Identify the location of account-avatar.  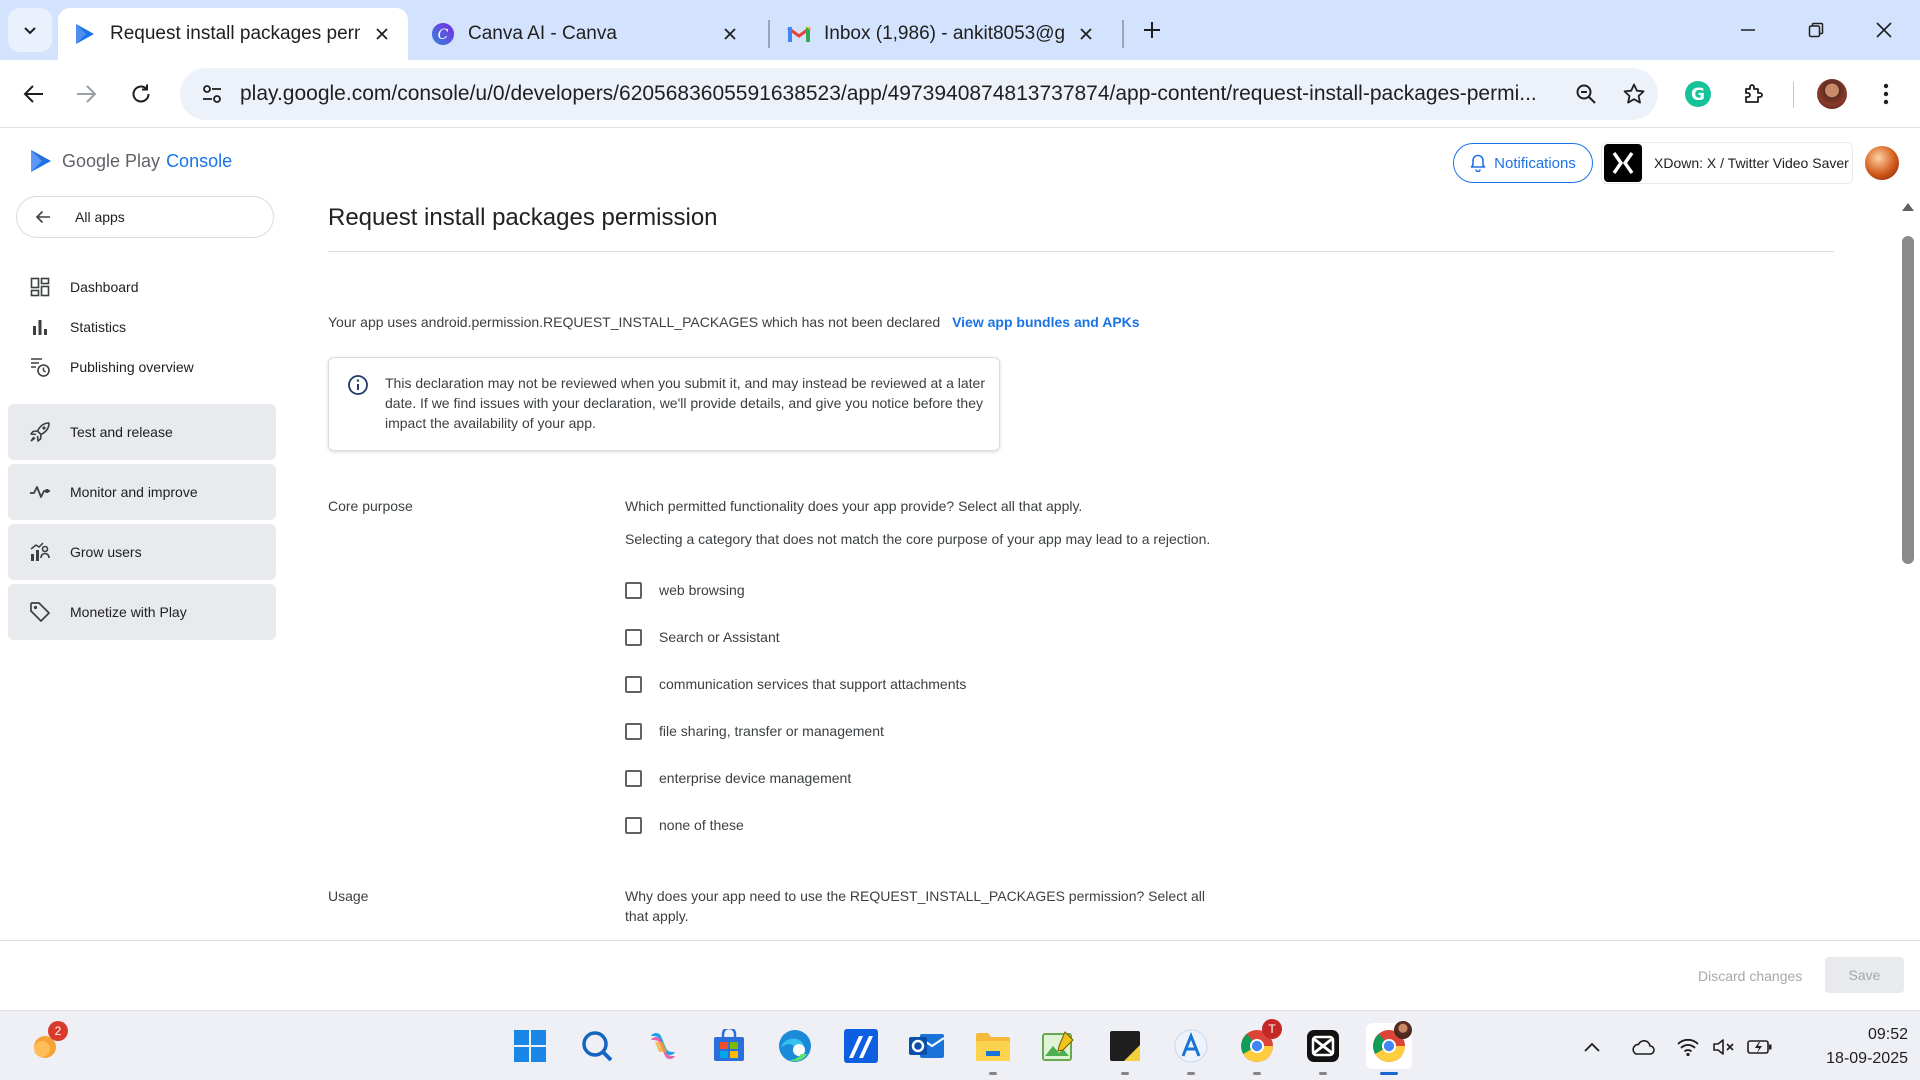
(1882, 163).